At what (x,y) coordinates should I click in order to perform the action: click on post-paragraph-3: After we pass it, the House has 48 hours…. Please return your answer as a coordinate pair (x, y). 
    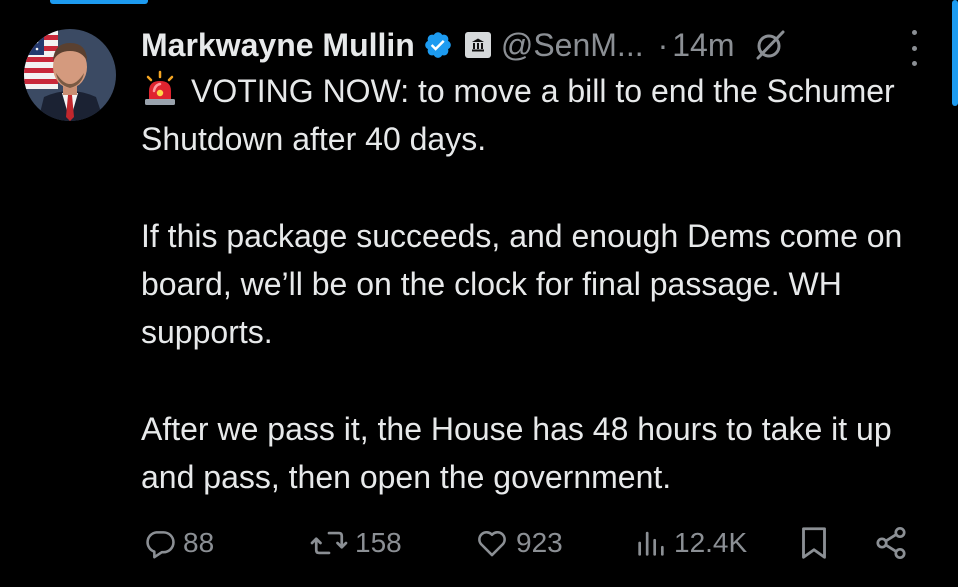
    Looking at the image, I should click on (516, 453).